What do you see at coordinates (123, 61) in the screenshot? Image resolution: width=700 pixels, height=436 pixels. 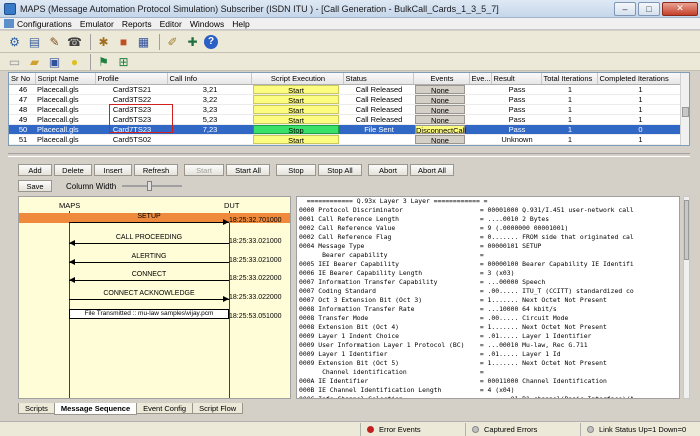 I see `network-icon: ⊞` at bounding box center [123, 61].